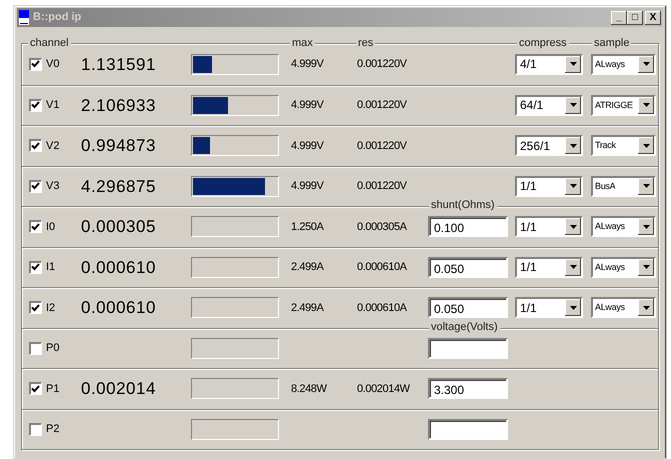 Image resolution: width=671 pixels, height=459 pixels. I want to click on channel-name: I1, so click(51, 267).